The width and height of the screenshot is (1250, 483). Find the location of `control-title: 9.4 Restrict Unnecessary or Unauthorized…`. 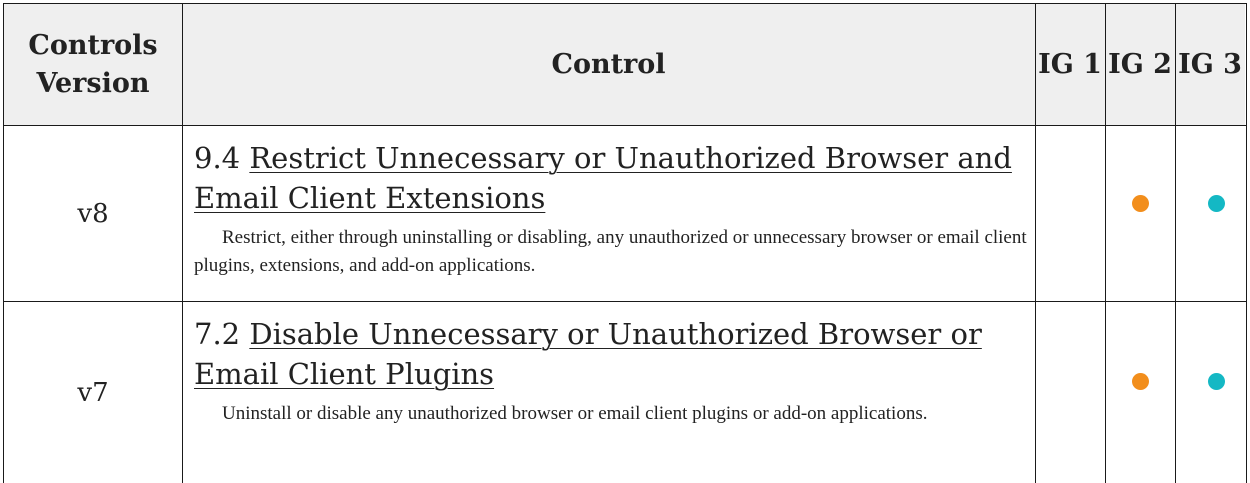

control-title: 9.4 Restrict Unnecessary or Unauthorized… is located at coordinates (610, 178).